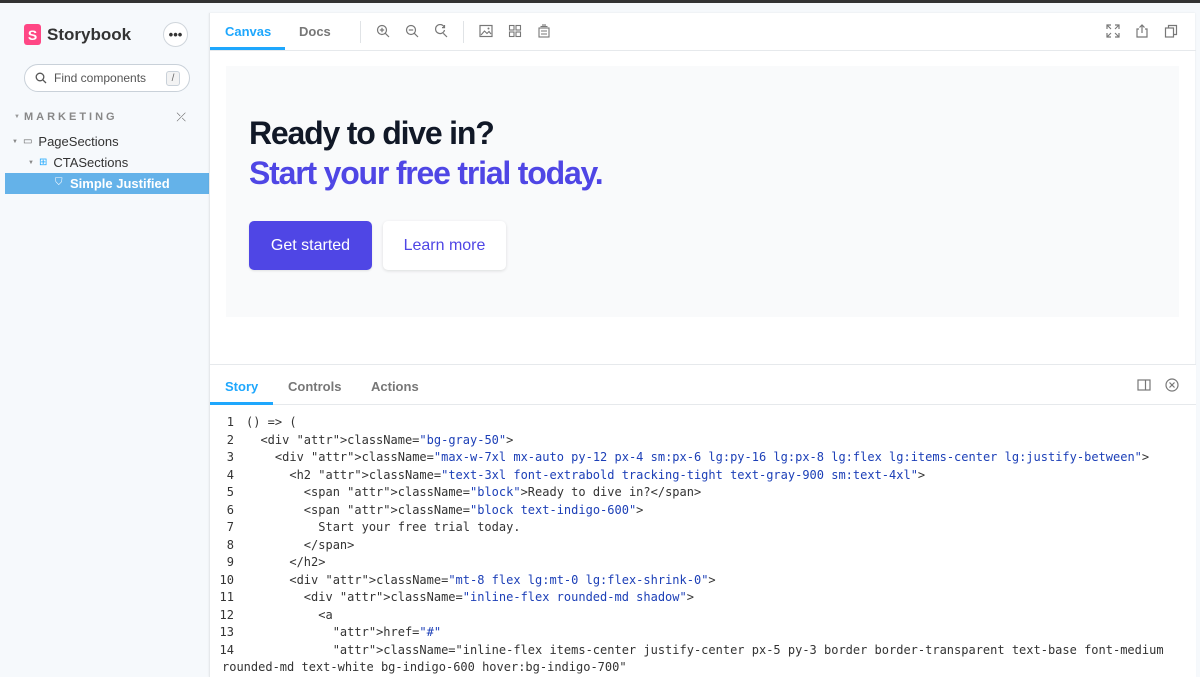 The height and width of the screenshot is (677, 1200). I want to click on more-menu-button: •••, so click(175, 34).